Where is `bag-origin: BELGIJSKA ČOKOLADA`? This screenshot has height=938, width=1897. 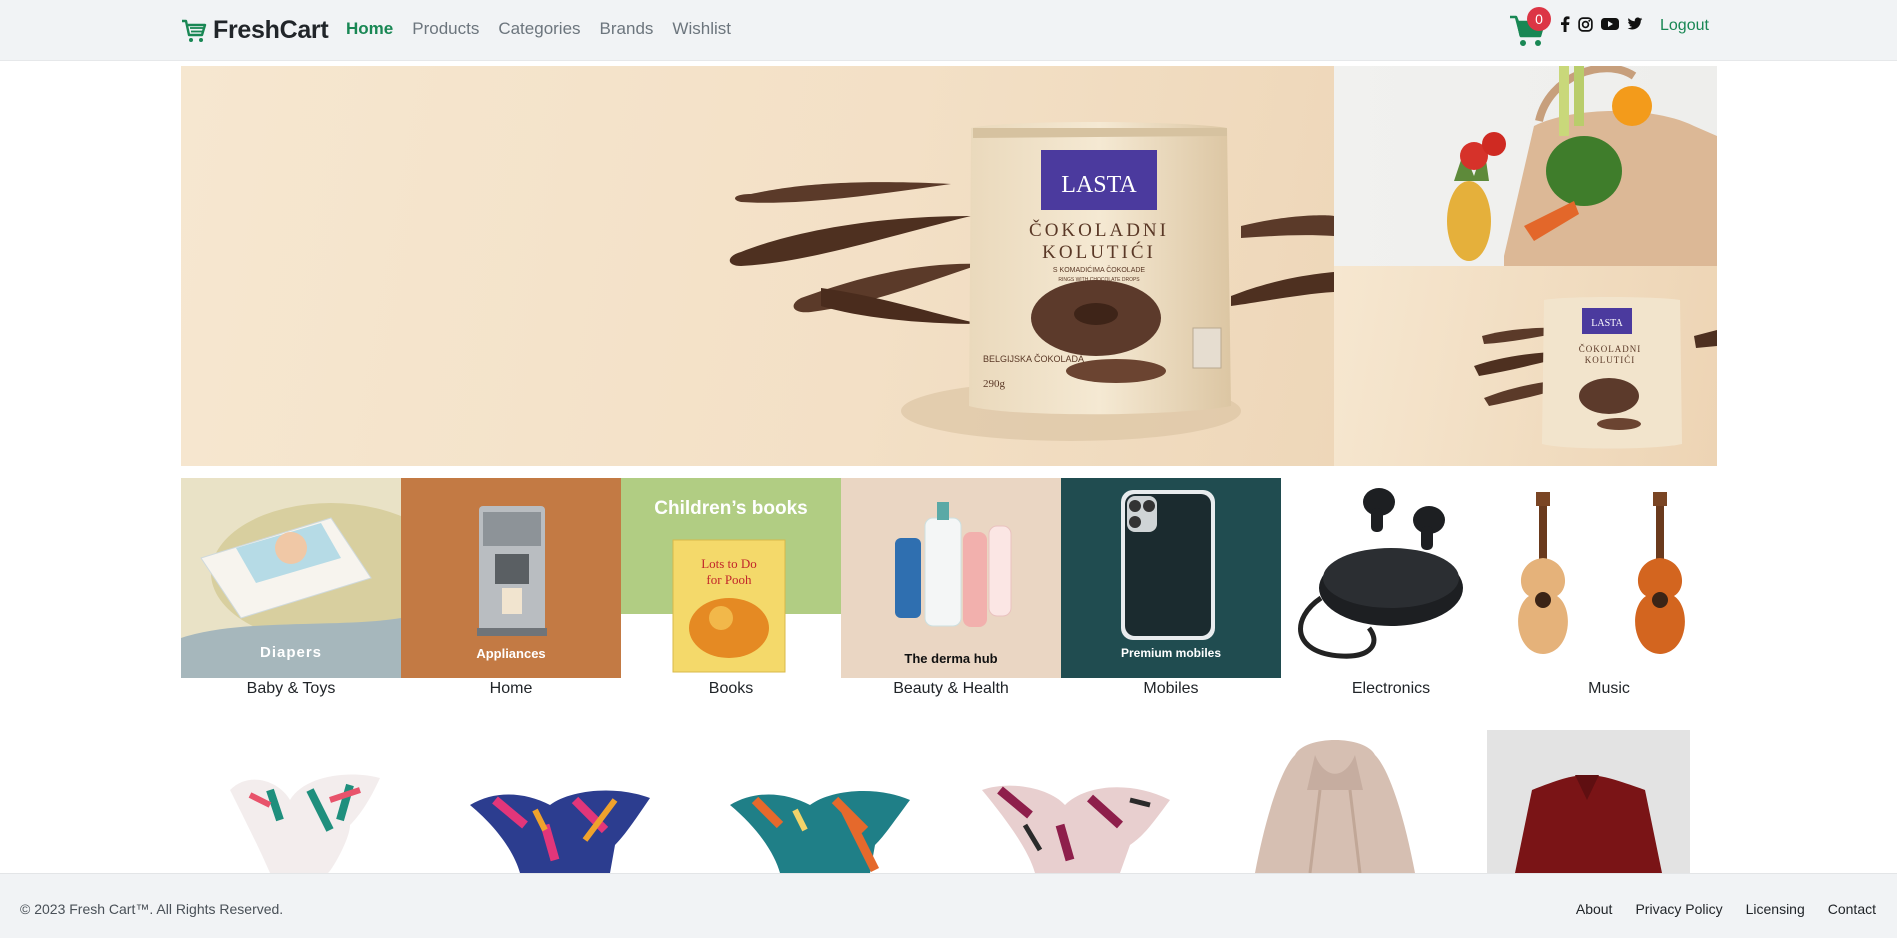
bag-origin: BELGIJSKA ČOKOLADA is located at coordinates (1033, 359).